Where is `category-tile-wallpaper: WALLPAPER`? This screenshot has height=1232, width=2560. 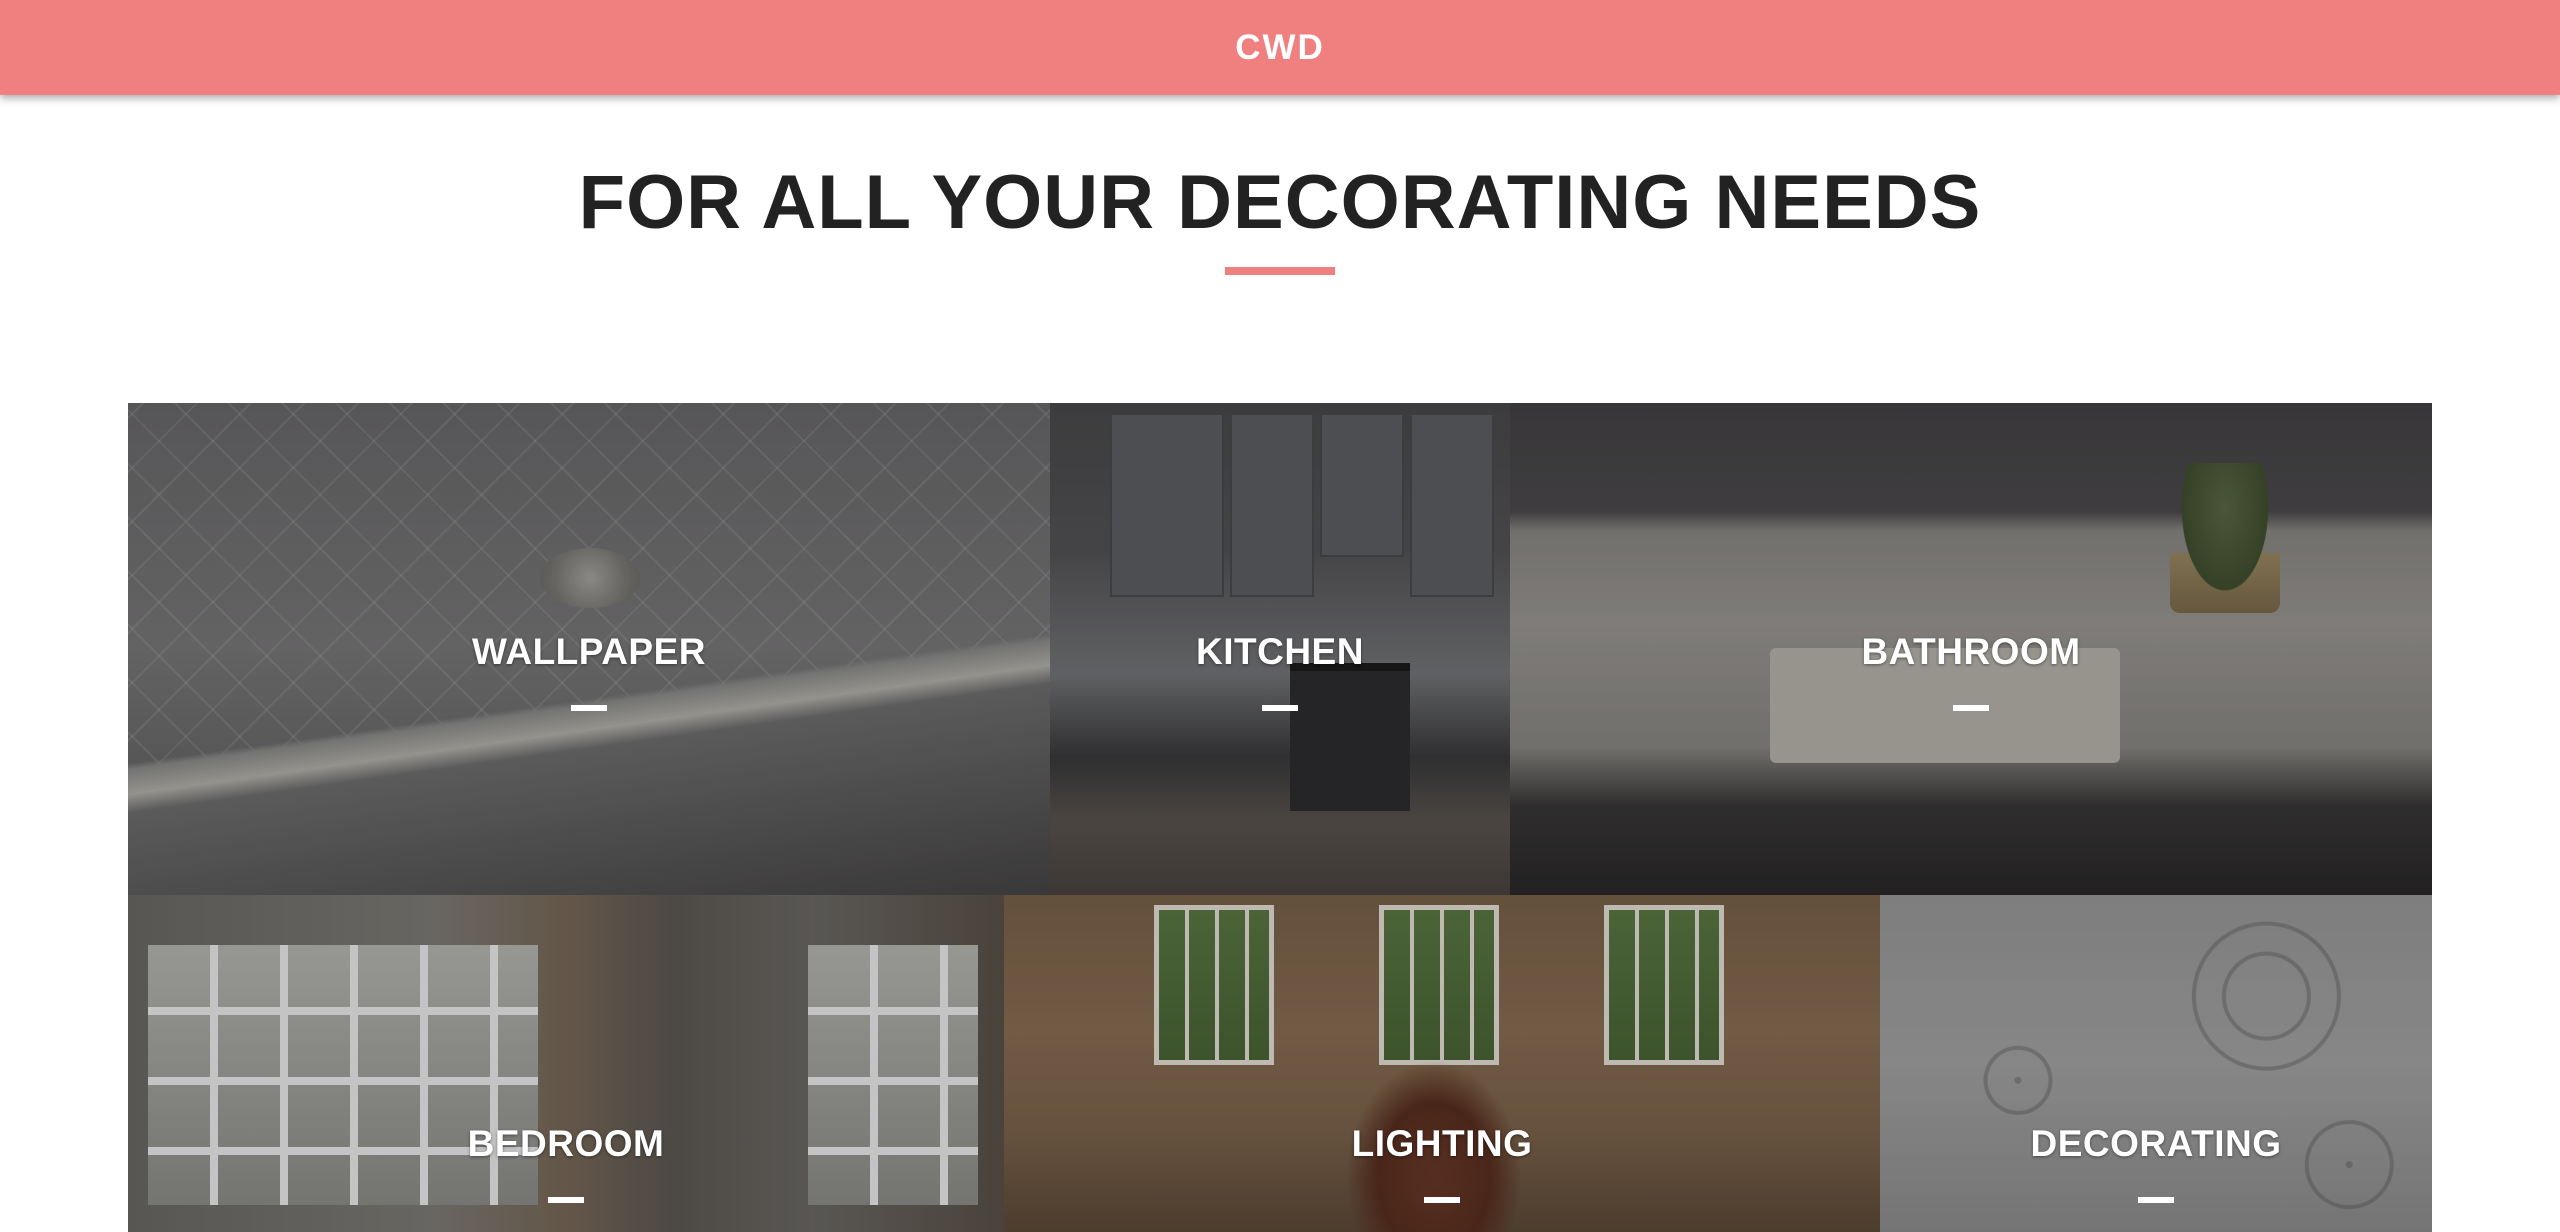 category-tile-wallpaper: WALLPAPER is located at coordinates (589, 649).